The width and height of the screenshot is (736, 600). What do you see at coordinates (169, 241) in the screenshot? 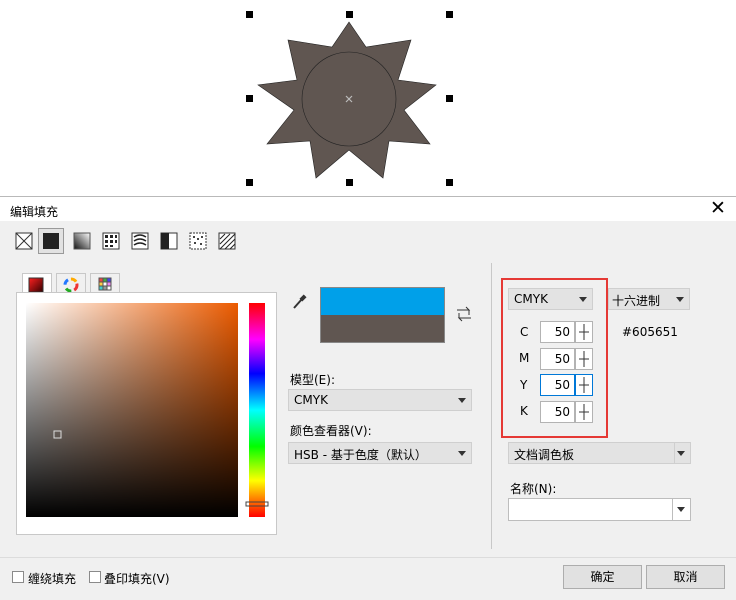
I see `two-color-pattern-icon` at bounding box center [169, 241].